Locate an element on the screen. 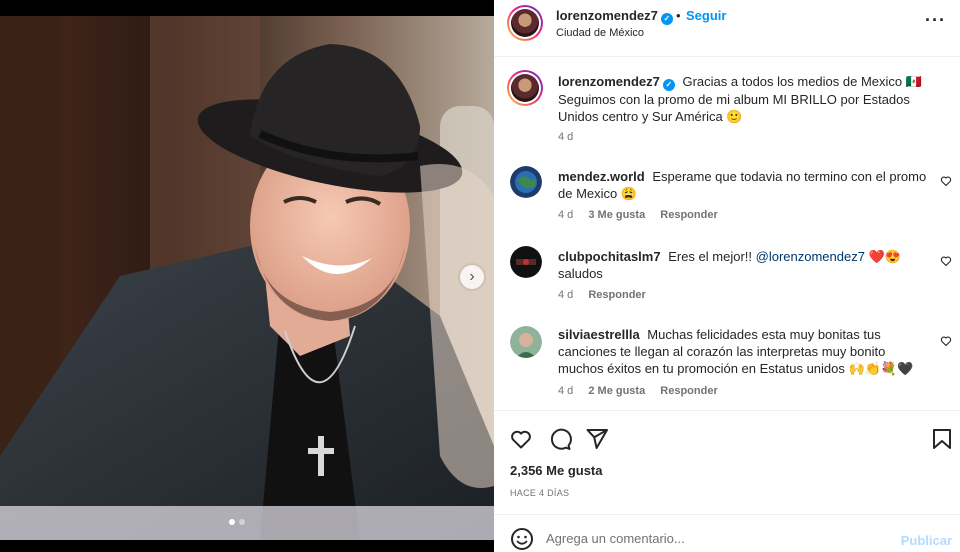 Image resolution: width=960 pixels, height=552 pixels. comment-text: Eres el mejor!! is located at coordinates (712, 256).